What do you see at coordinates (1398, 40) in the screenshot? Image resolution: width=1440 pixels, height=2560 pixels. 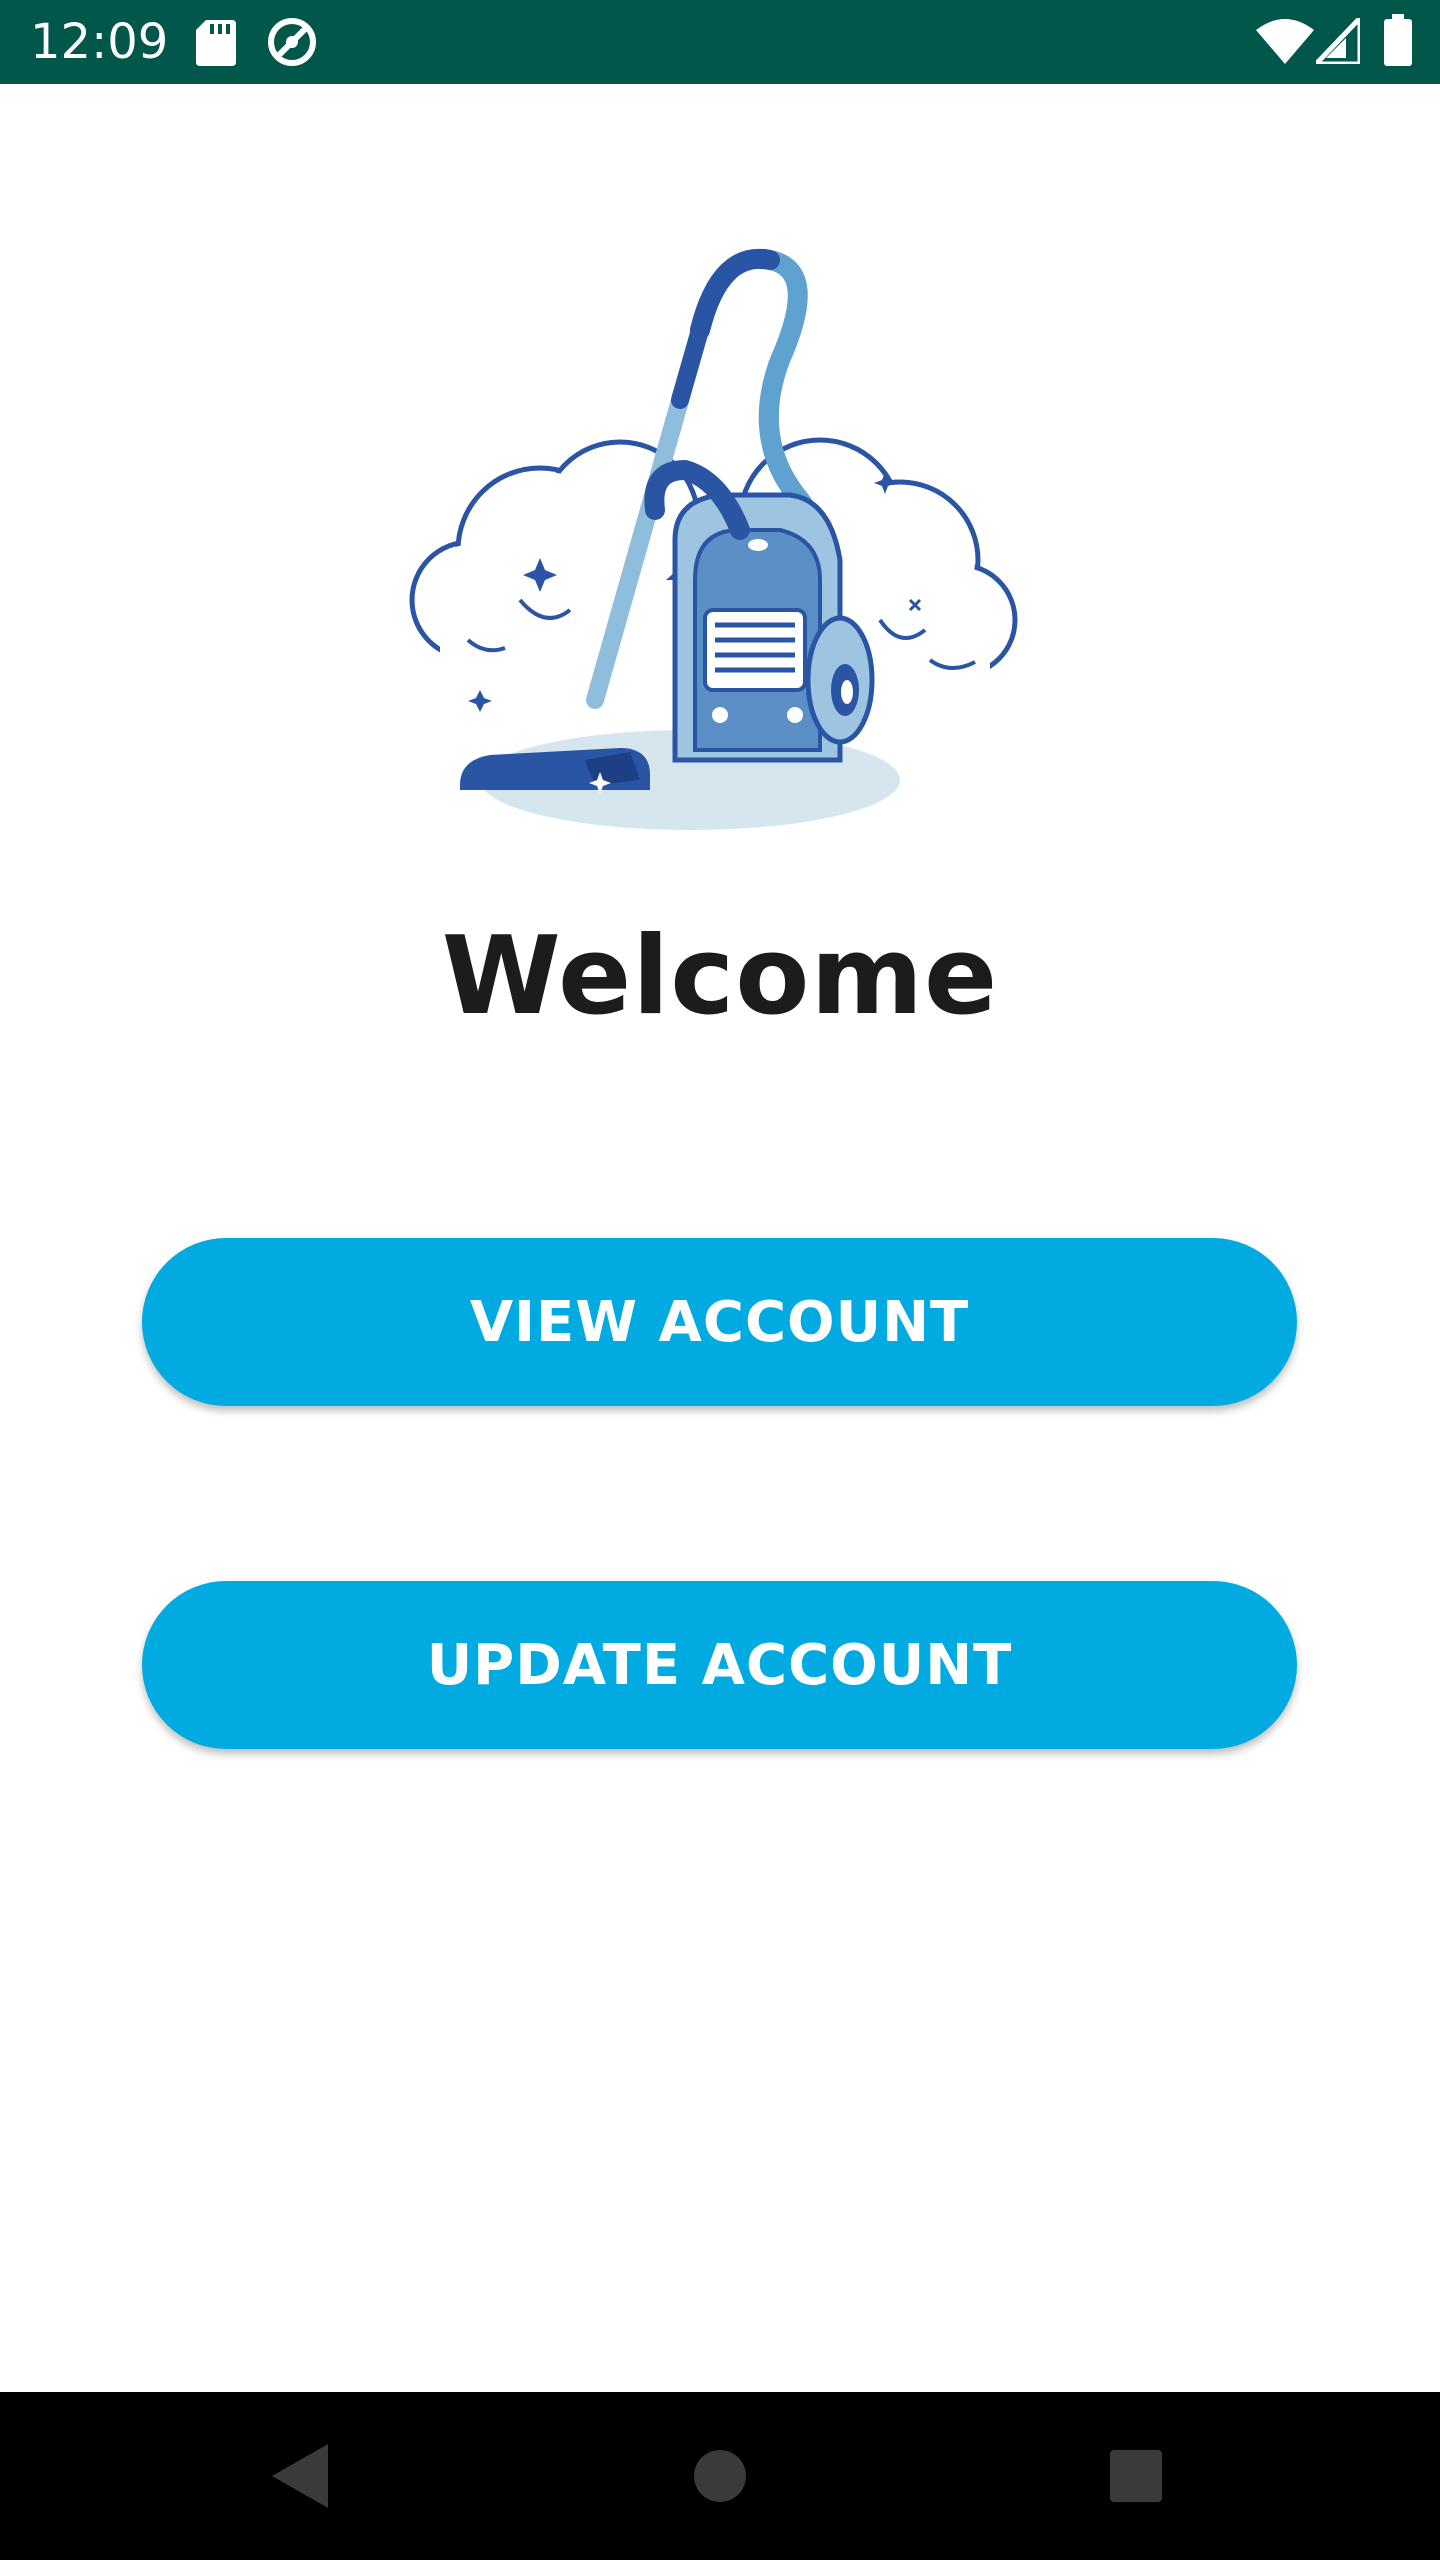 I see `battery-icon` at bounding box center [1398, 40].